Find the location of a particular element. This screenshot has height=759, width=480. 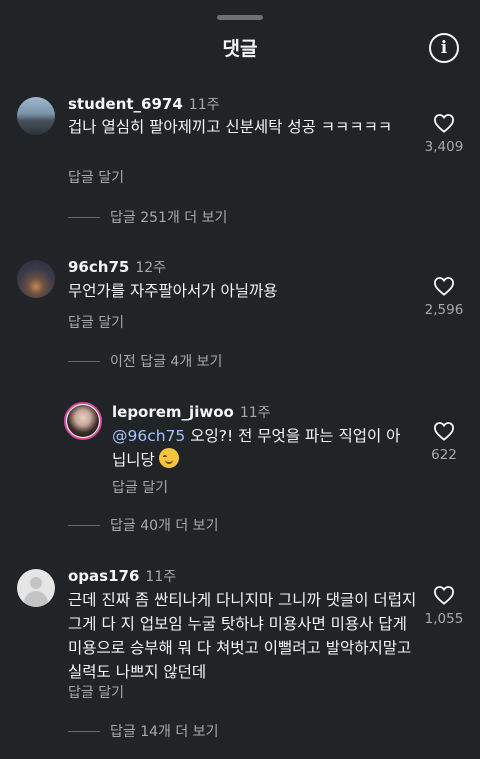

page-title: 댓글 is located at coordinates (240, 49).